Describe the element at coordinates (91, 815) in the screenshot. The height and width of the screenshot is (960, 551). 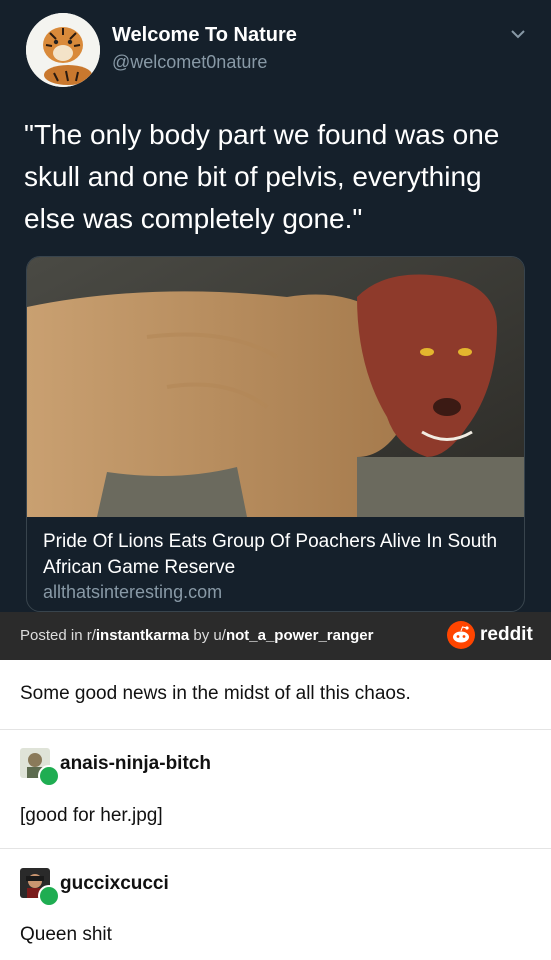
I see `comment-text: [good for her.jpg]` at that location.